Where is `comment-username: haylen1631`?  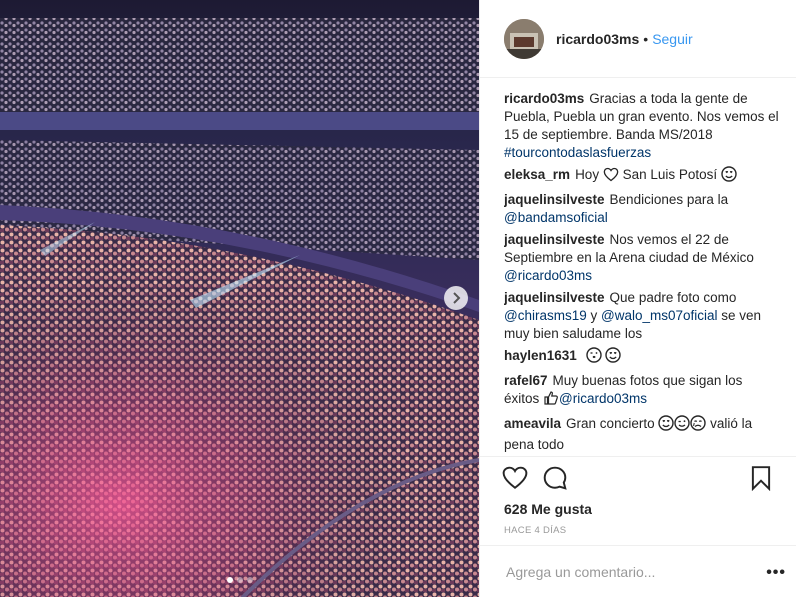
comment-username: haylen1631 is located at coordinates (540, 355).